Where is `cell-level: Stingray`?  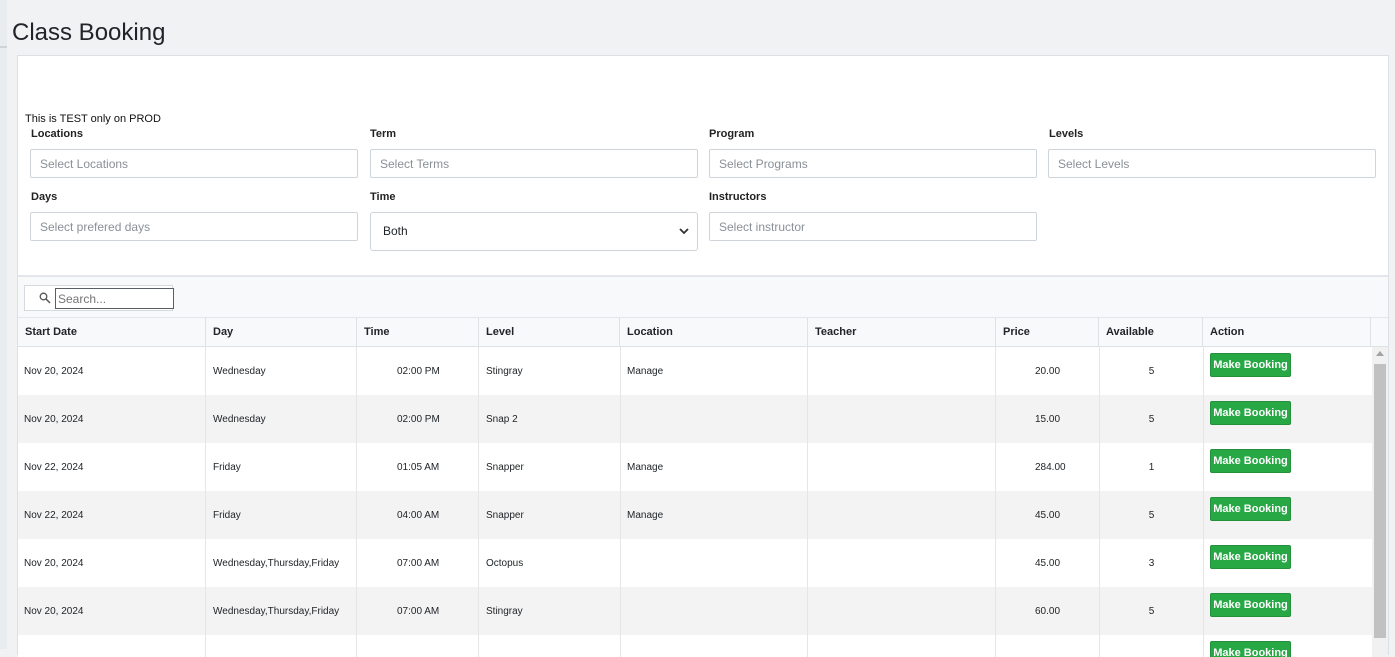 cell-level: Stingray is located at coordinates (550, 611).